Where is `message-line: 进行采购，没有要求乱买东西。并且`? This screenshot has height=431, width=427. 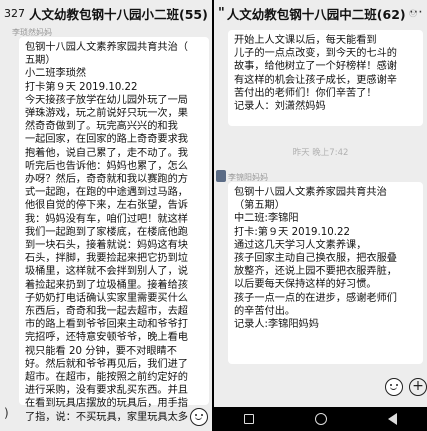 message-line: 进行采购，没有要求乱买东西。并且 is located at coordinates (106, 391).